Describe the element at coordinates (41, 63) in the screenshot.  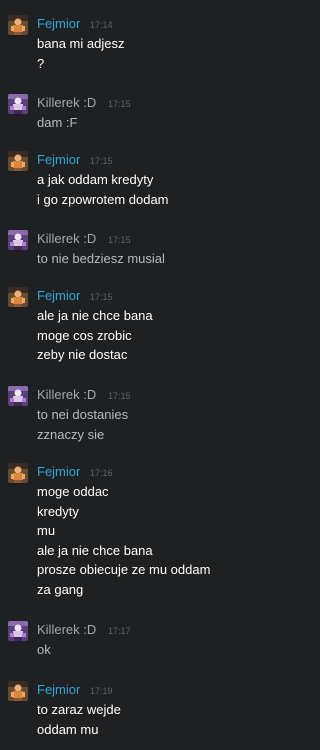
I see `message-line: ?` at that location.